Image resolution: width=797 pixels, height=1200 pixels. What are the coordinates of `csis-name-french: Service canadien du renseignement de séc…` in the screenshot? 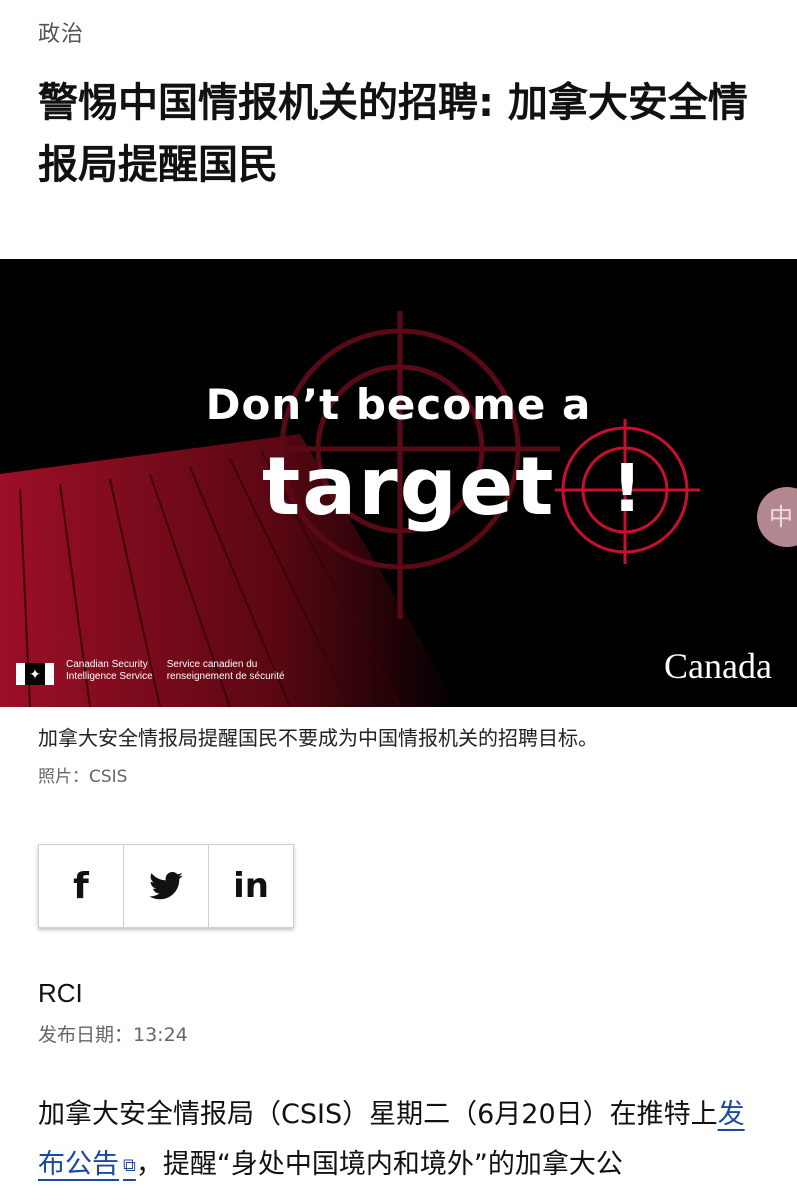 It's located at (225, 670).